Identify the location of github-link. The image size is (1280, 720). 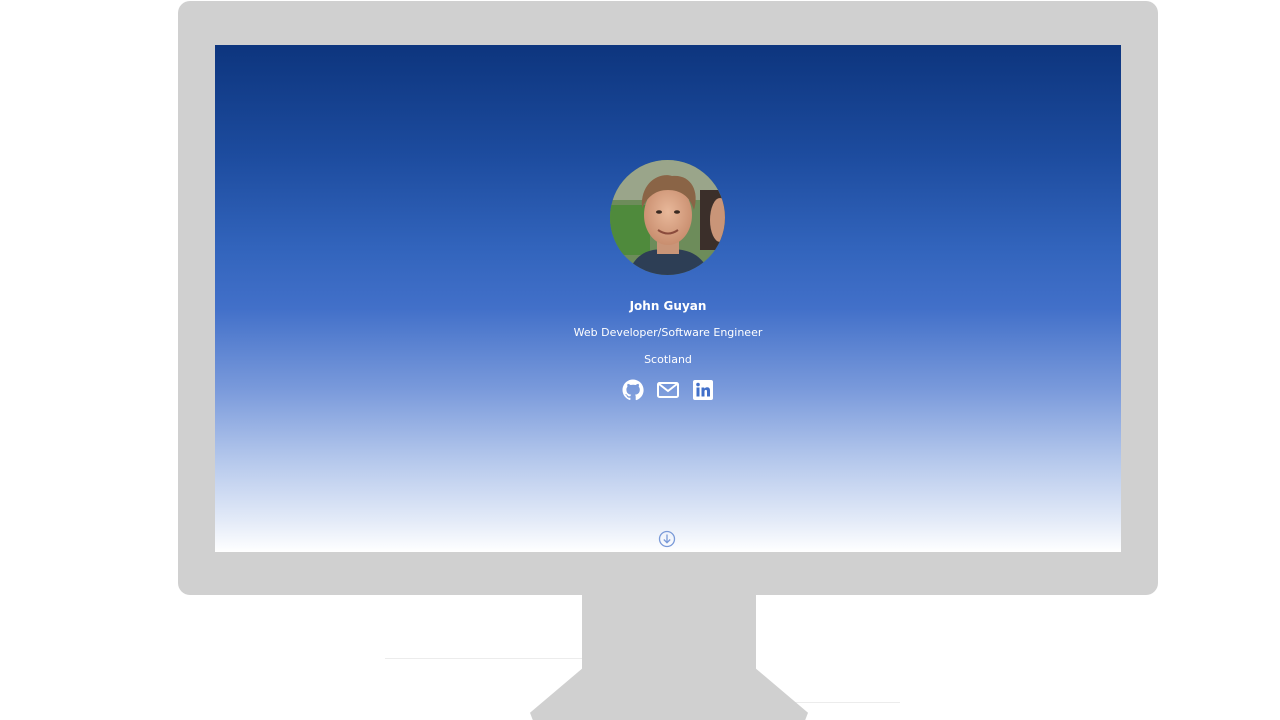
(633, 390).